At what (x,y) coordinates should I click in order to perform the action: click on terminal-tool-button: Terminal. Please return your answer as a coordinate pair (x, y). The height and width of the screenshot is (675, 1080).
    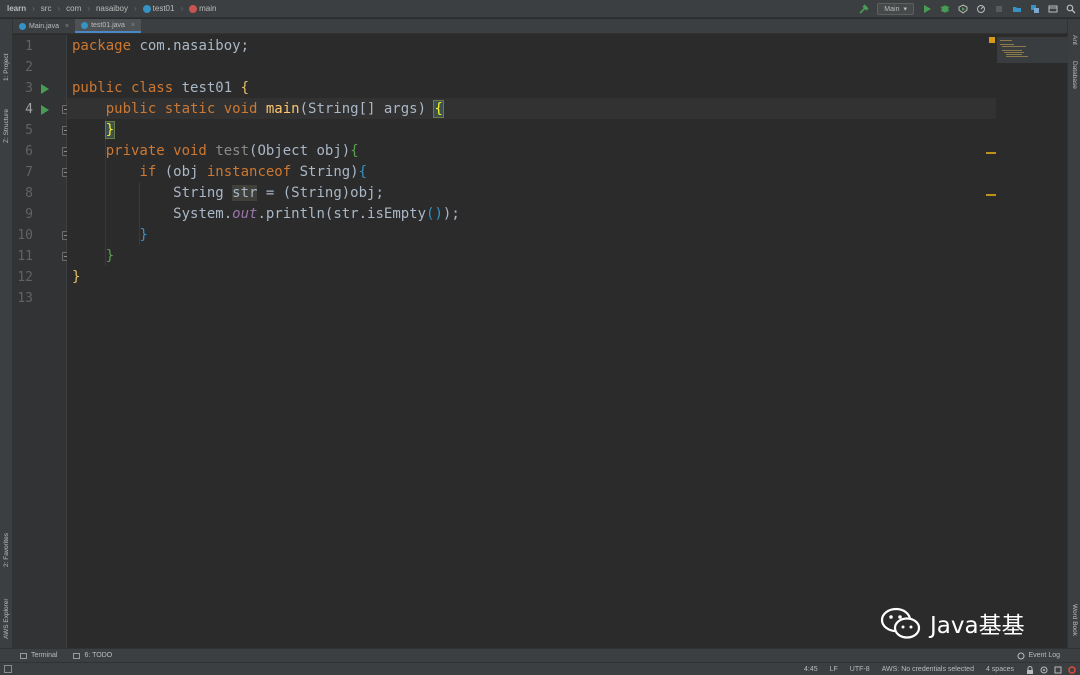
    Looking at the image, I should click on (32, 655).